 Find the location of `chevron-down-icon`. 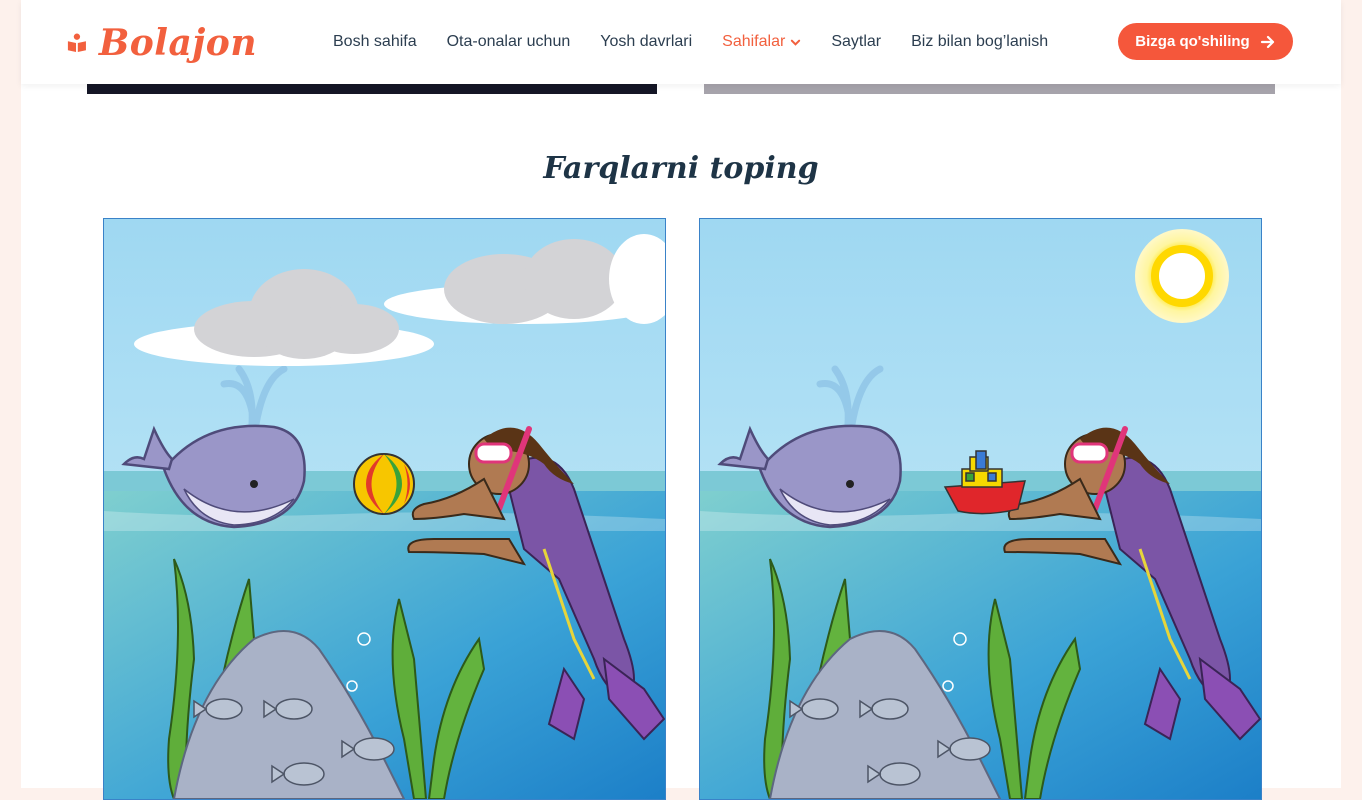

chevron-down-icon is located at coordinates (796, 42).